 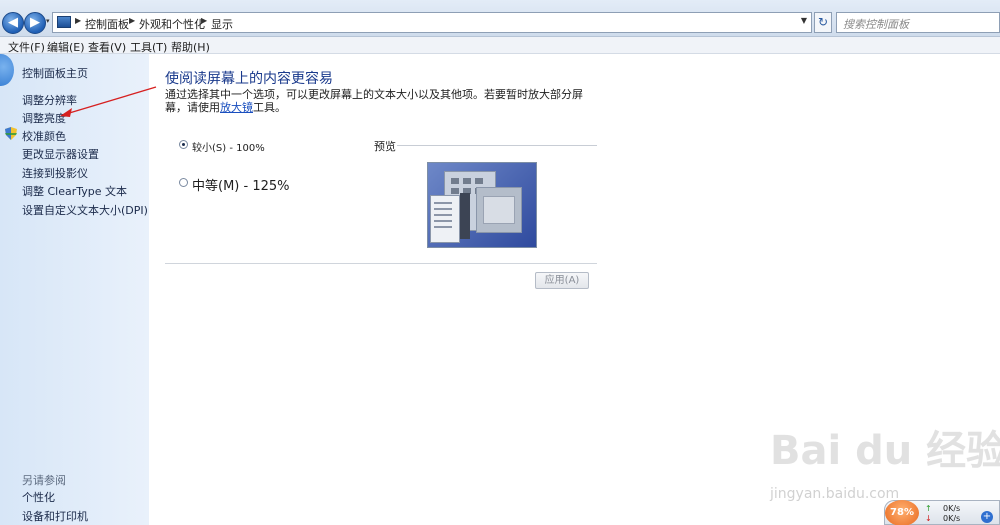 What do you see at coordinates (26, 47) in the screenshot?
I see `menu-file: 文件(F)` at bounding box center [26, 47].